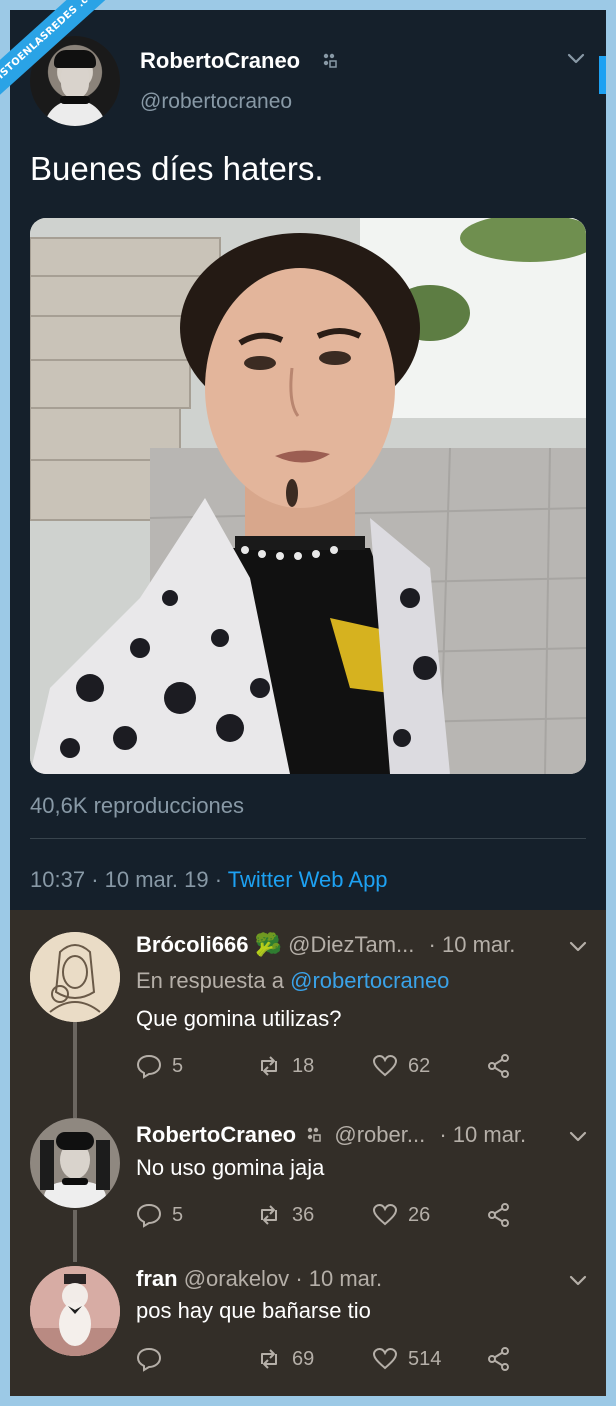  I want to click on reply-author-name: Brócoli666, so click(192, 944).